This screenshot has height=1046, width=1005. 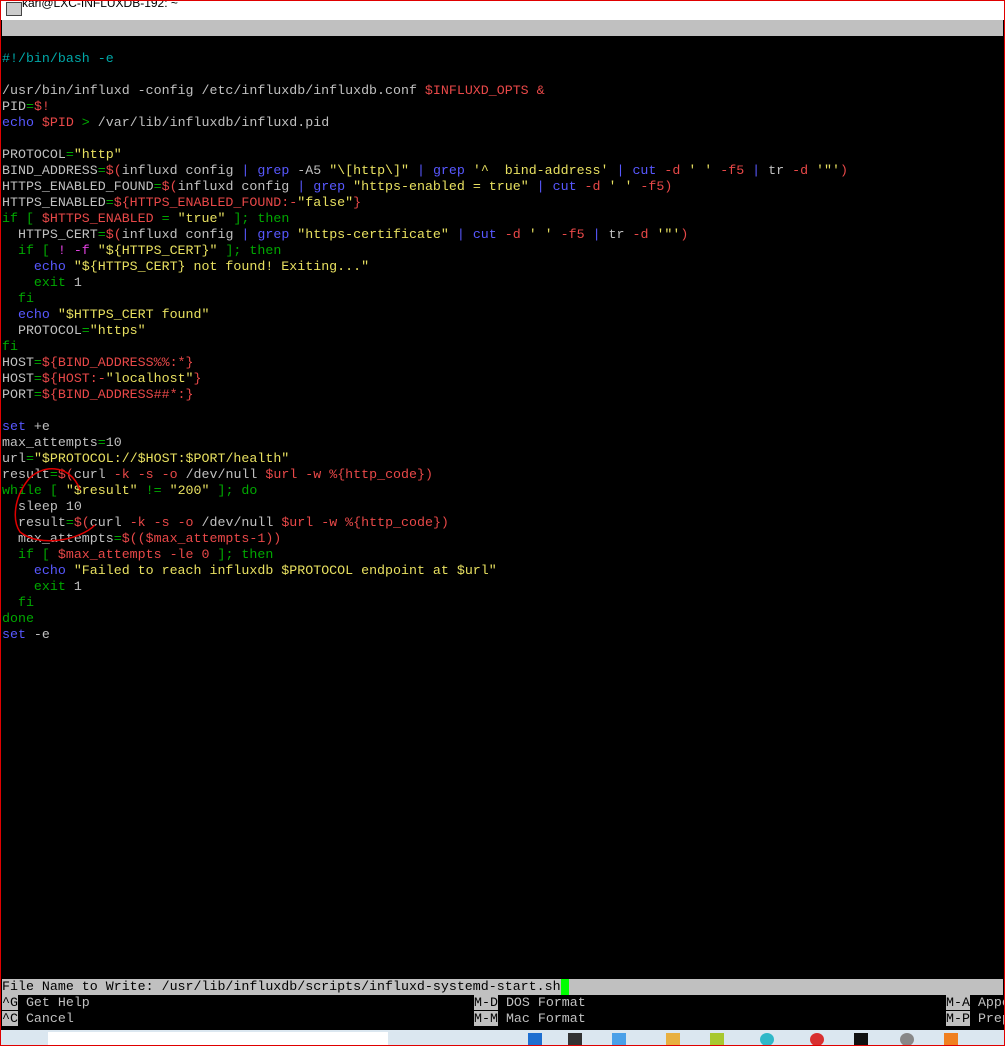 What do you see at coordinates (109, 522) in the screenshot?
I see `code-token: curl` at bounding box center [109, 522].